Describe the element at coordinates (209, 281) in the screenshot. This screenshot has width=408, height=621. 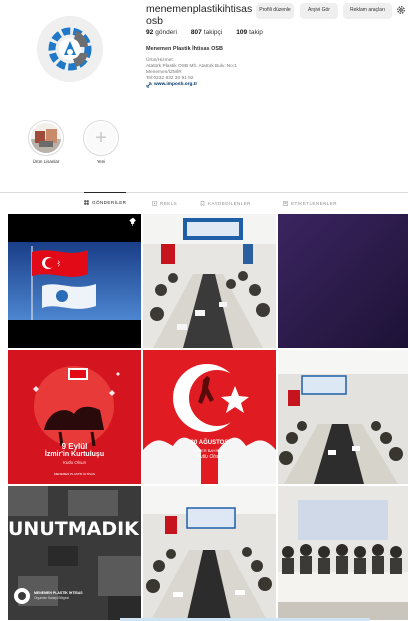
I see `post-thumbnail-meeting-room` at that location.